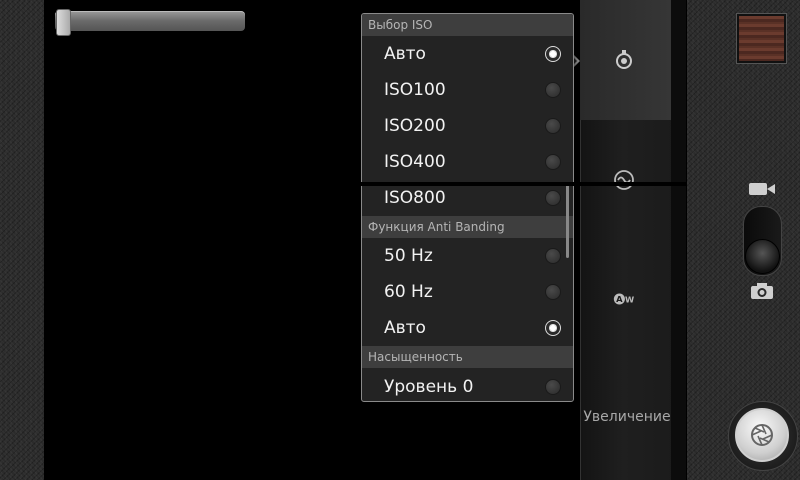 The image size is (800, 480). What do you see at coordinates (467, 256) in the screenshot?
I see `option-banding-50hz: 50 Hz` at bounding box center [467, 256].